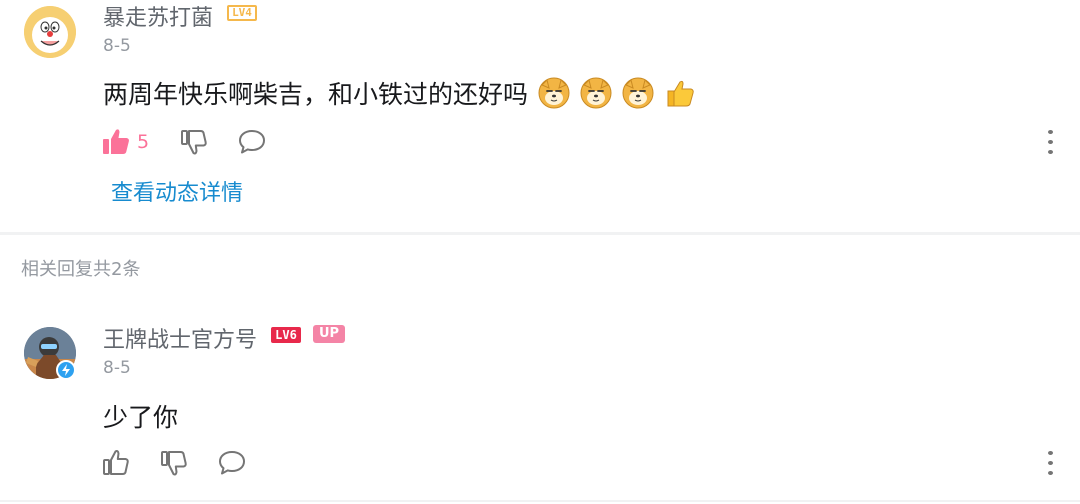 Image resolution: width=1080 pixels, height=504 pixels. What do you see at coordinates (158, 16) in the screenshot?
I see `username: 暴走苏打菌` at bounding box center [158, 16].